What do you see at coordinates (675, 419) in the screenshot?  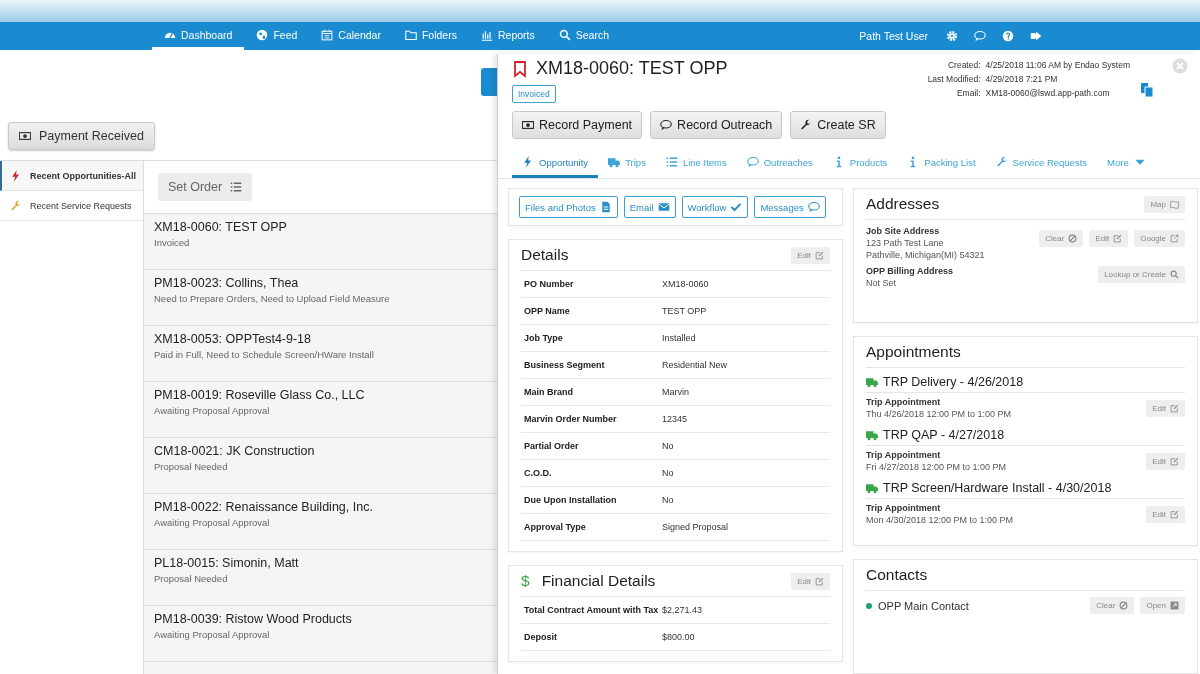 I see `field-value: 12345` at bounding box center [675, 419].